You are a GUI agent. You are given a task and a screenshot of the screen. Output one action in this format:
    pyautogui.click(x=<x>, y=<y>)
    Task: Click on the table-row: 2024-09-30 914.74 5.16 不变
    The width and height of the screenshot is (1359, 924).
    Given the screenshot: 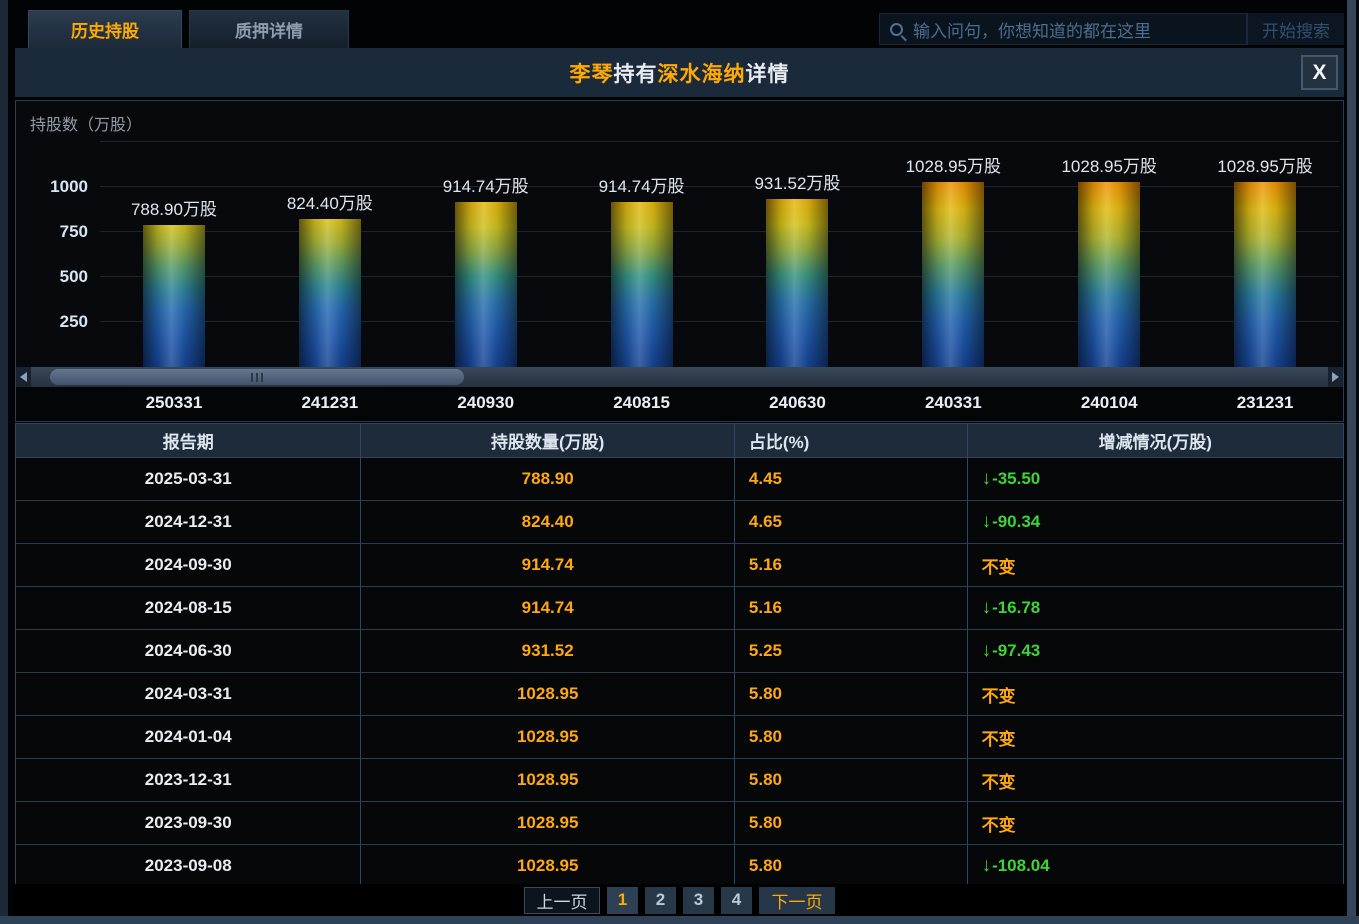 What is the action you would take?
    pyautogui.click(x=679, y=565)
    